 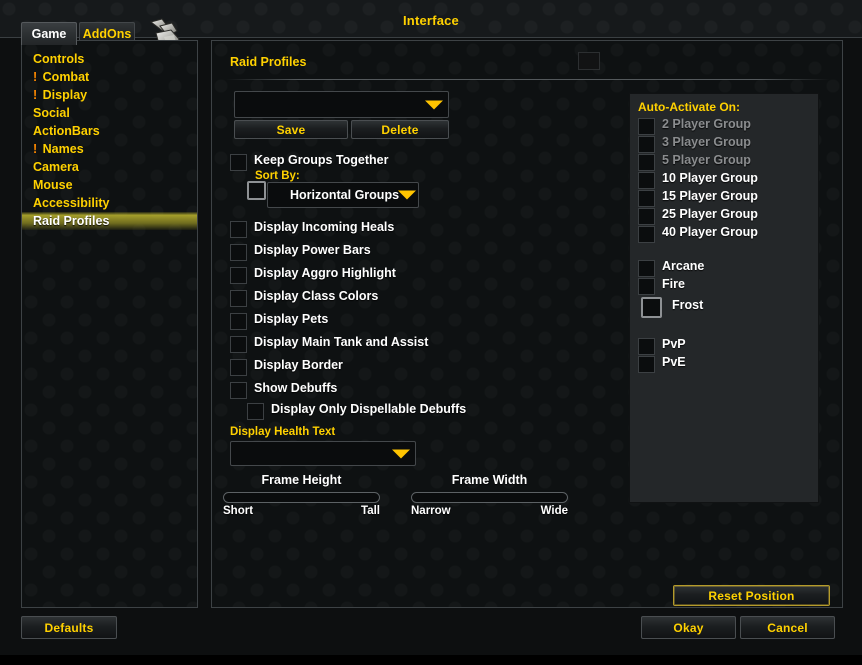 I want to click on checkbox-label: 40 Player Group, so click(x=710, y=232).